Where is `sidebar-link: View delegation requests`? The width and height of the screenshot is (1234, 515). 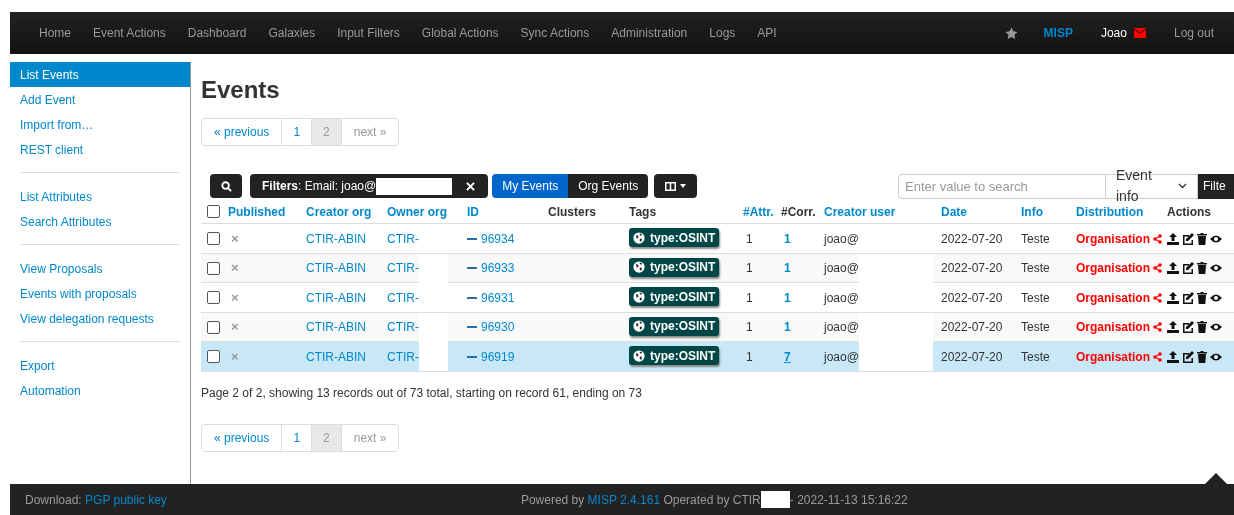
sidebar-link: View delegation requests is located at coordinates (100, 318).